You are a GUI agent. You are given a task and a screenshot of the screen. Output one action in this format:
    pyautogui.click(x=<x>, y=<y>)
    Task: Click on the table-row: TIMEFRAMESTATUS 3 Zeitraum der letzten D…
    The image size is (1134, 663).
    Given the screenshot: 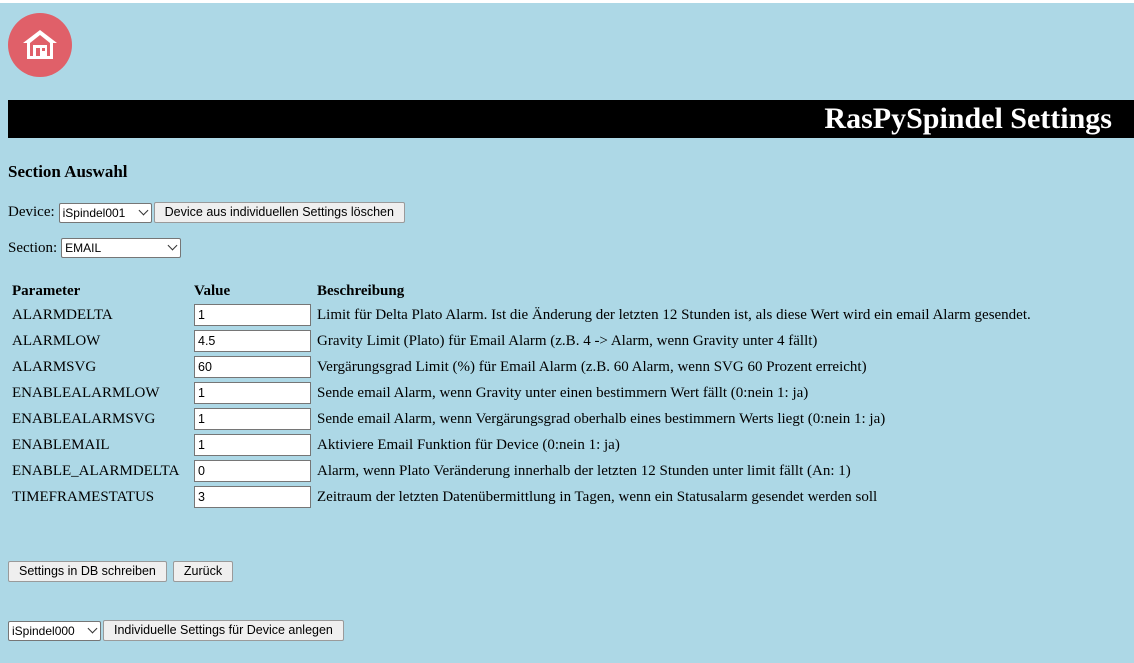 What is the action you would take?
    pyautogui.click(x=521, y=497)
    